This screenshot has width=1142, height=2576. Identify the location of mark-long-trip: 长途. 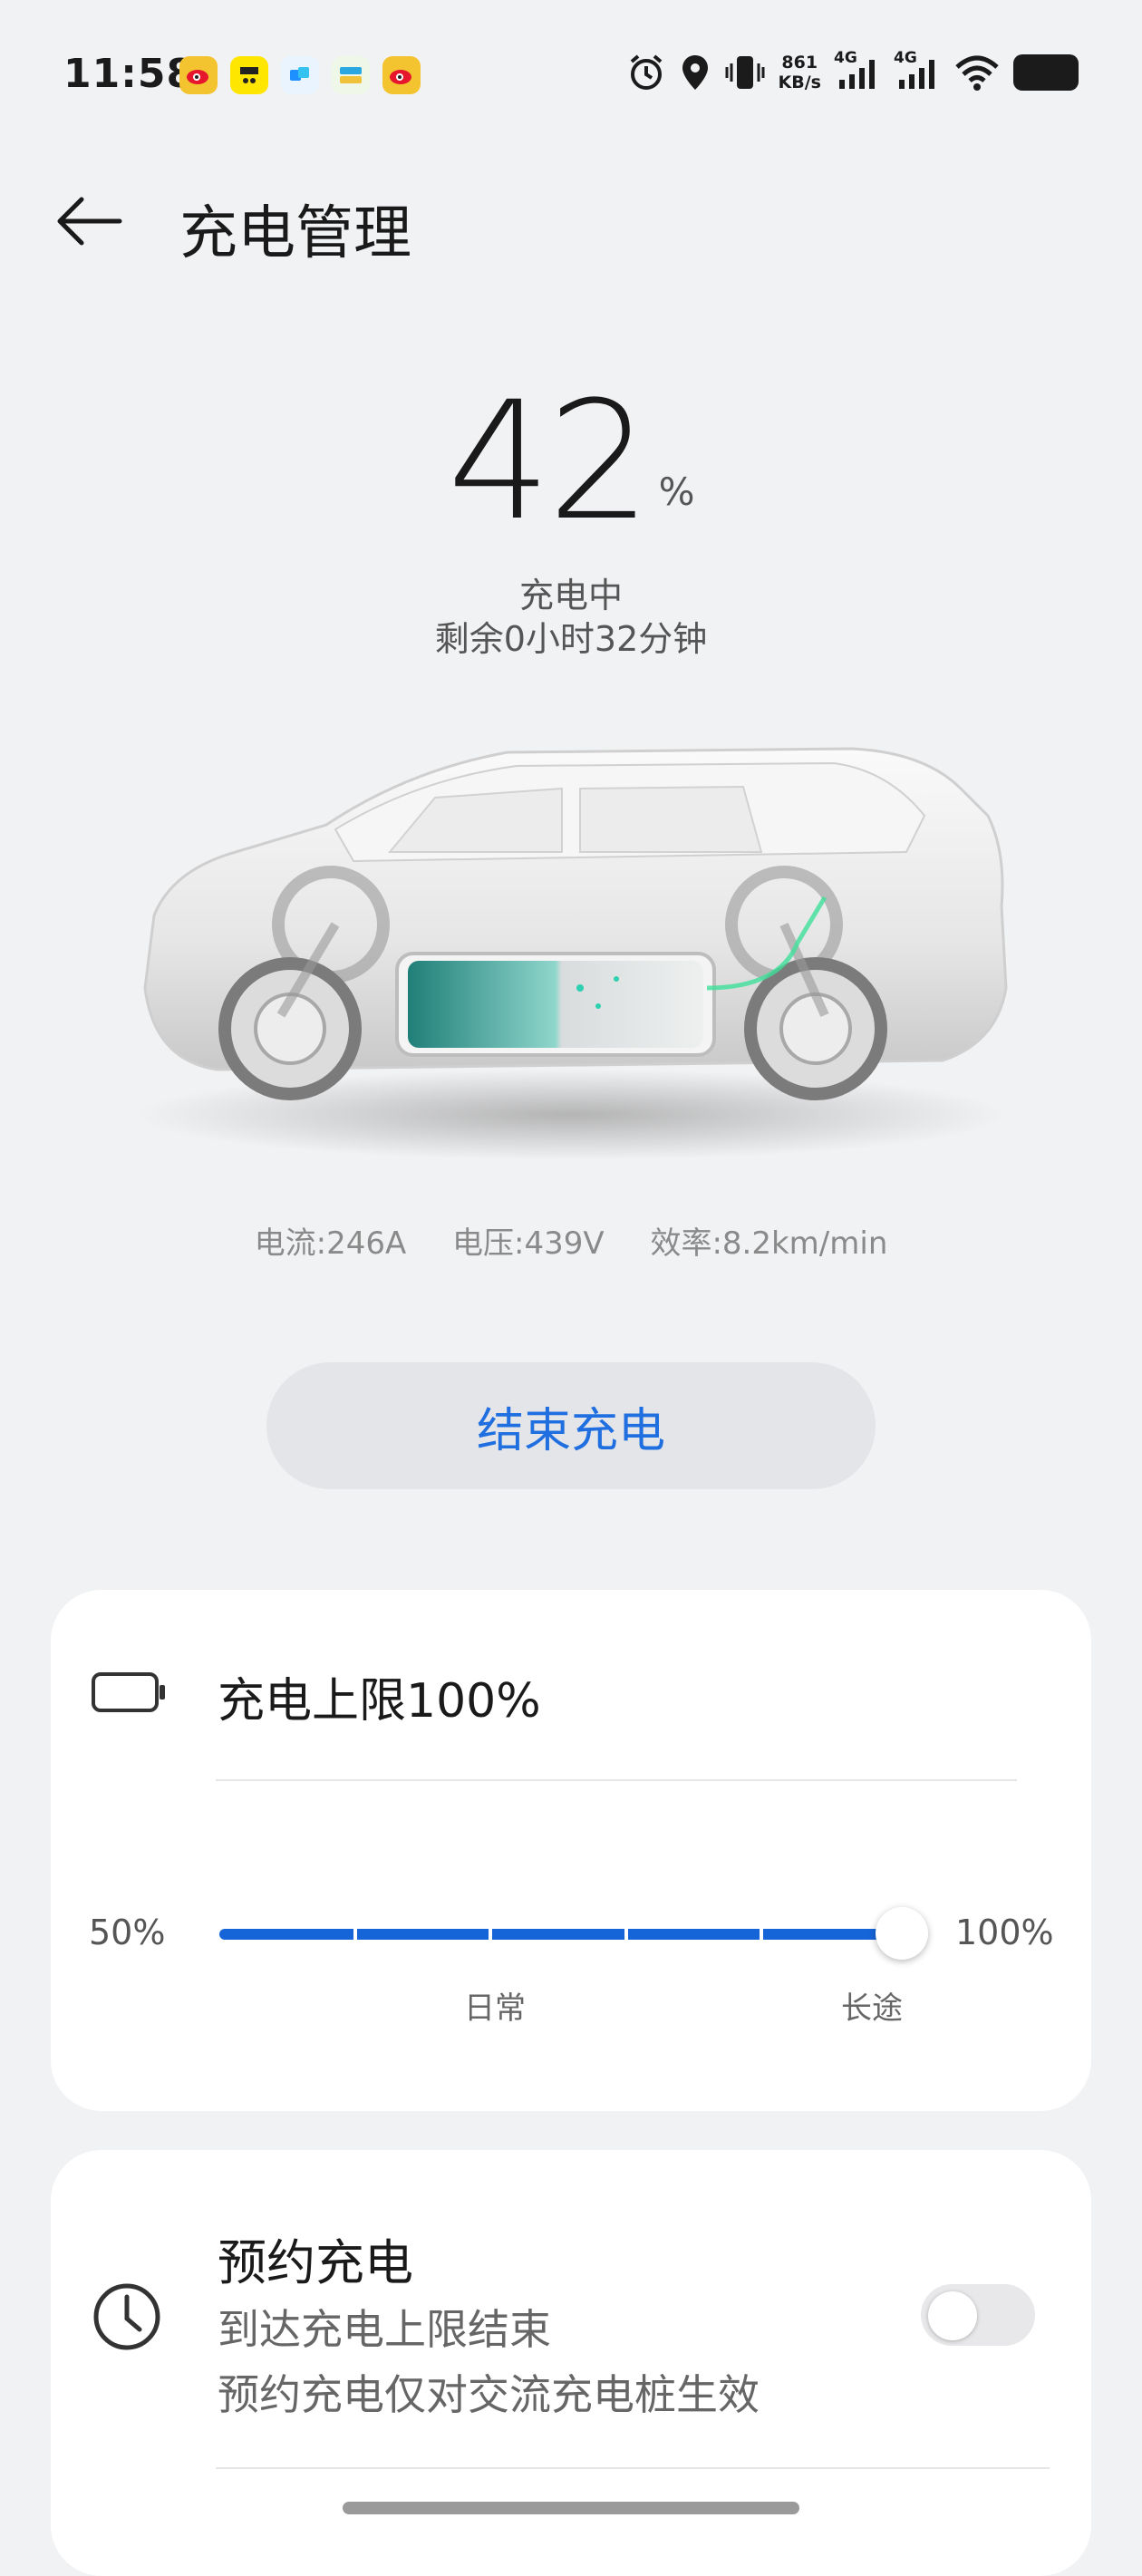
(872, 2008).